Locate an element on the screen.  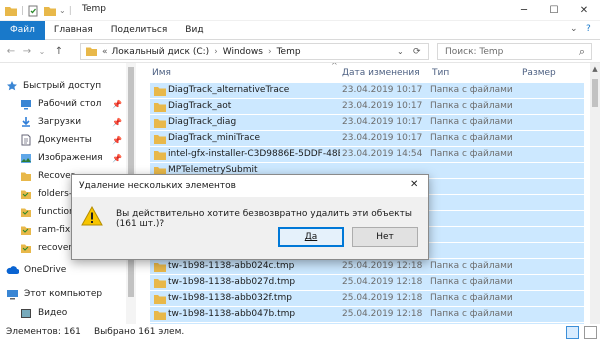
sidebar-item-onedrive: OneDrive is located at coordinates (36, 270).